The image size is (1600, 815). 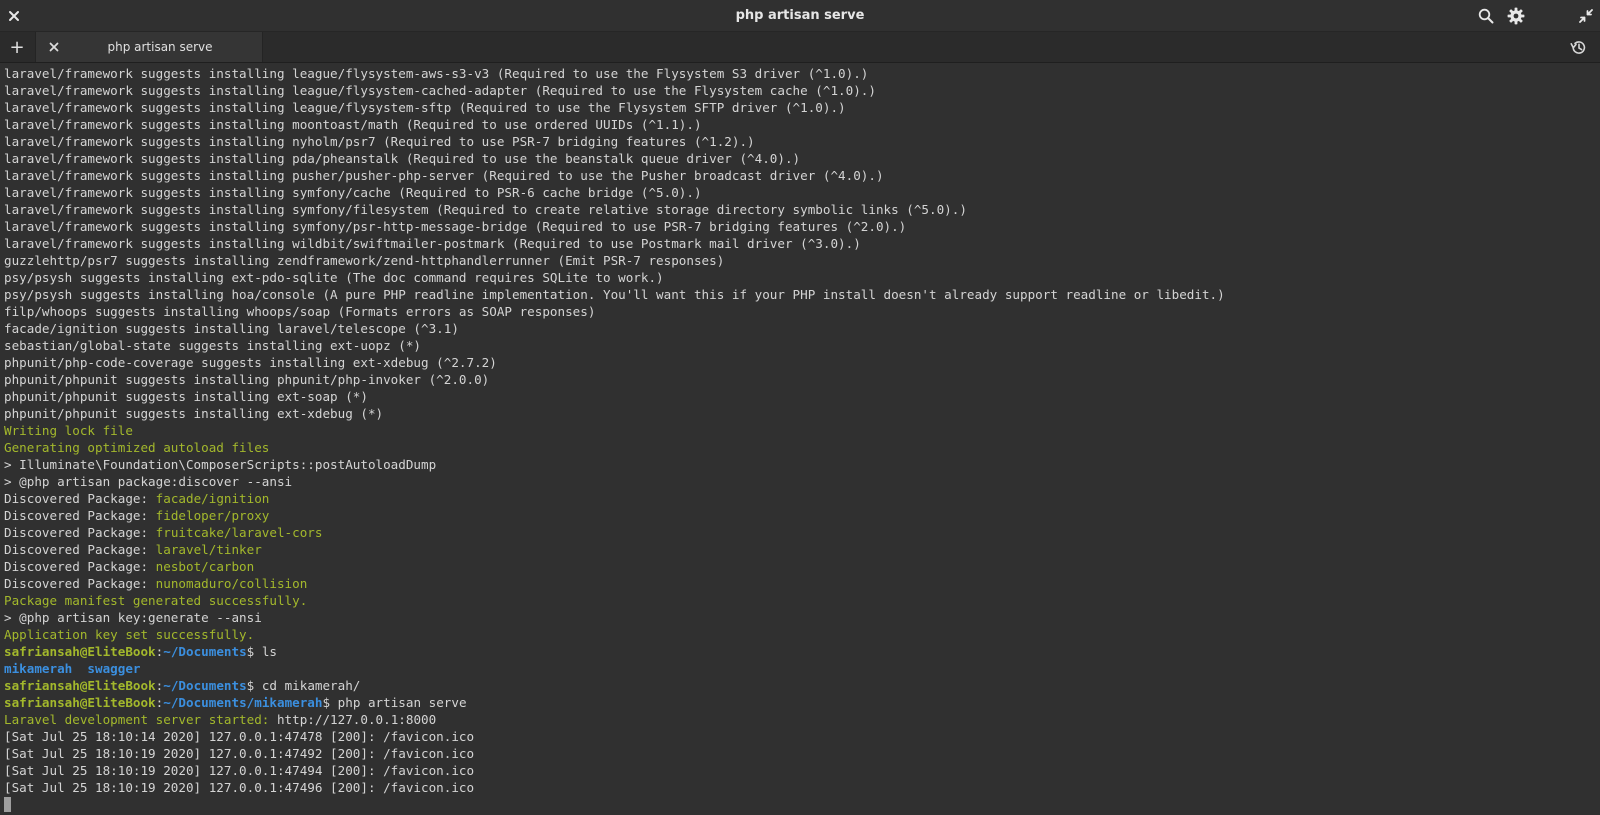 I want to click on window-title: php artisan serve, so click(x=800, y=15).